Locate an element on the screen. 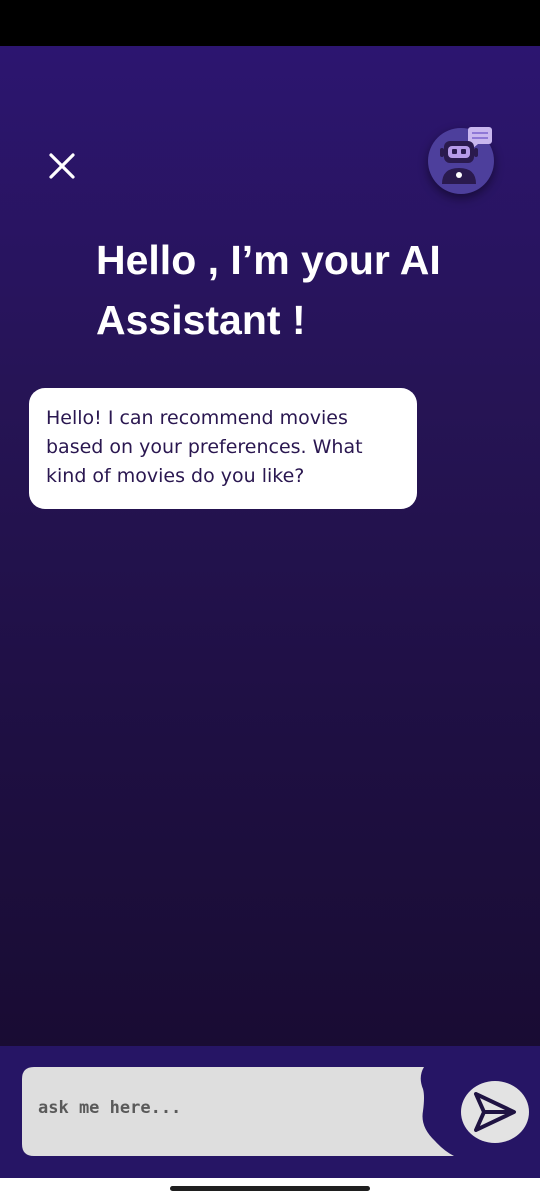 The height and width of the screenshot is (1200, 540). assistant-avatar is located at coordinates (461, 160).